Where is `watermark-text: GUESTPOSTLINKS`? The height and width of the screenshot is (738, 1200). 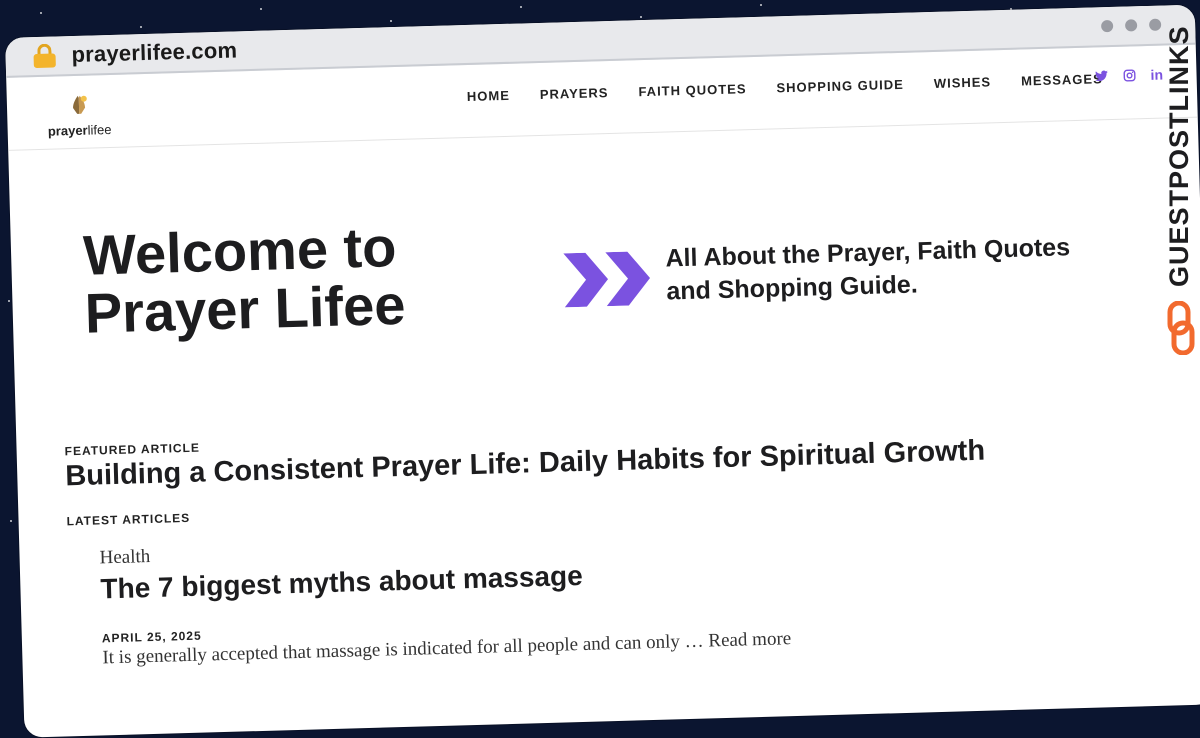
watermark-text: GUESTPOSTLINKS is located at coordinates (1179, 156).